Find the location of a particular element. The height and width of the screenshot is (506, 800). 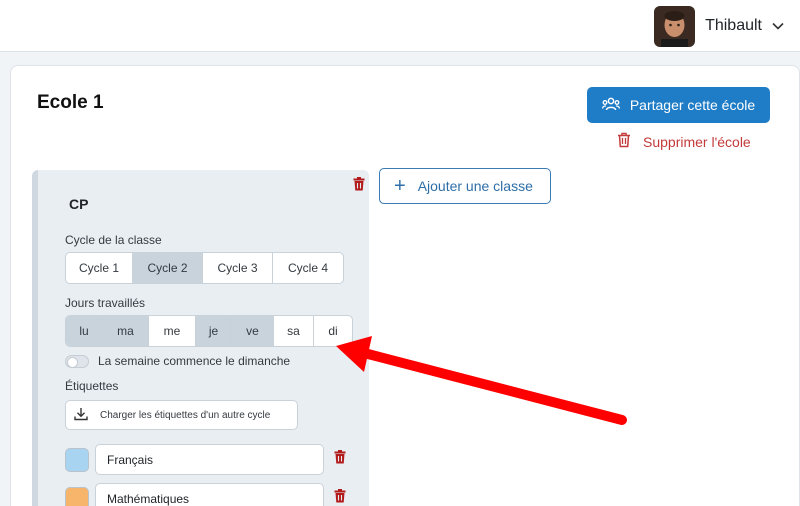

days-label: Jours travaillés is located at coordinates (105, 303).